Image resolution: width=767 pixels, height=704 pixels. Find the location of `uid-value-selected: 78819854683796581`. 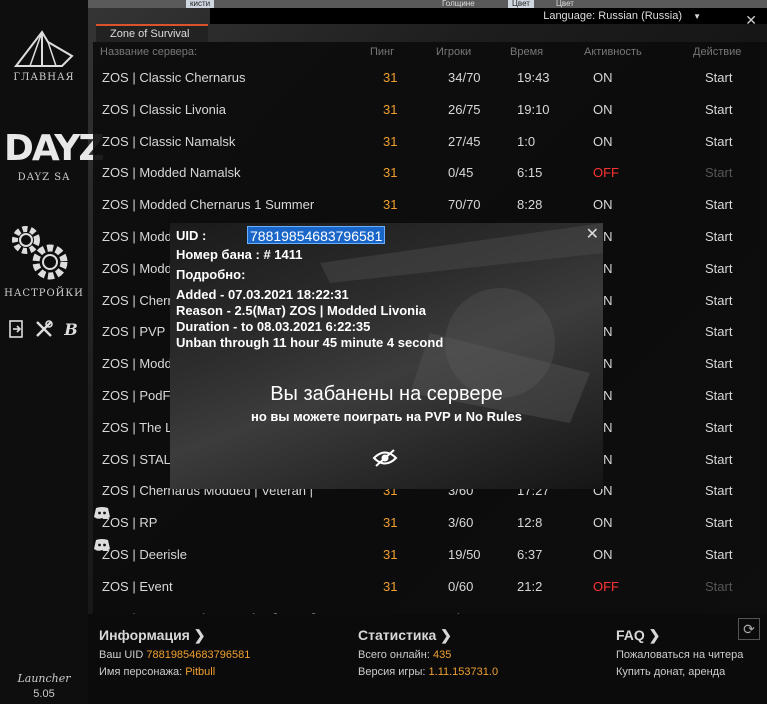

uid-value-selected: 78819854683796581 is located at coordinates (316, 235).